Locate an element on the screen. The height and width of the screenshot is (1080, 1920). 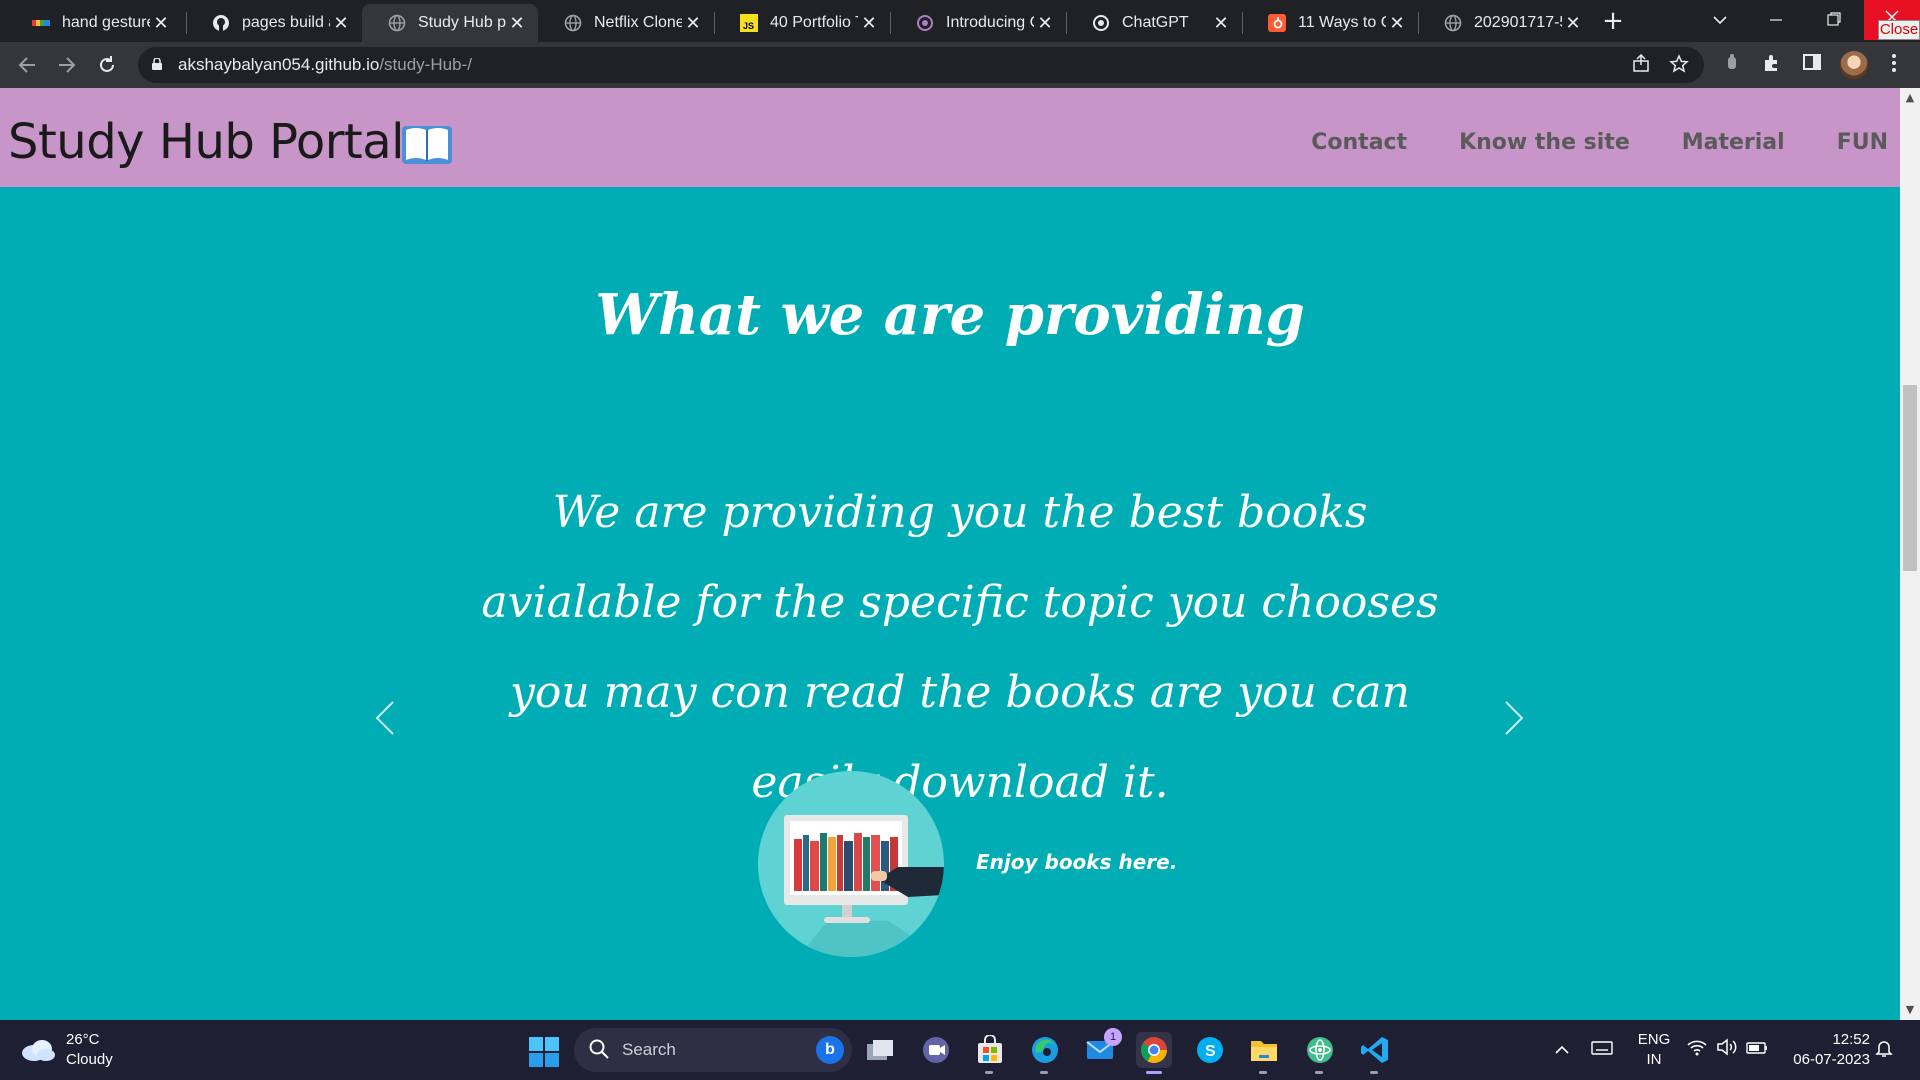
tab-search-icon is located at coordinates (1720, 20).